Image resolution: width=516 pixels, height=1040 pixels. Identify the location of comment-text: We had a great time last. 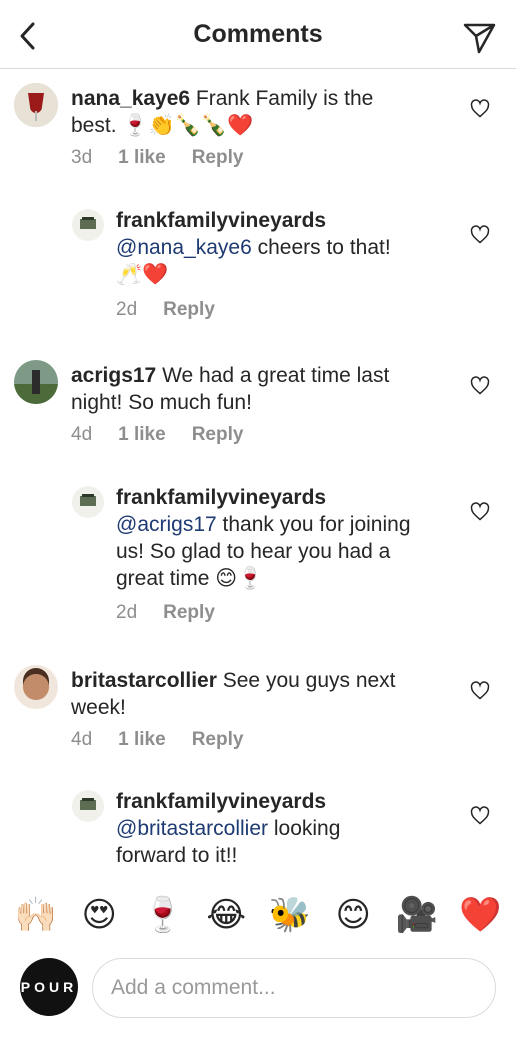
(273, 375).